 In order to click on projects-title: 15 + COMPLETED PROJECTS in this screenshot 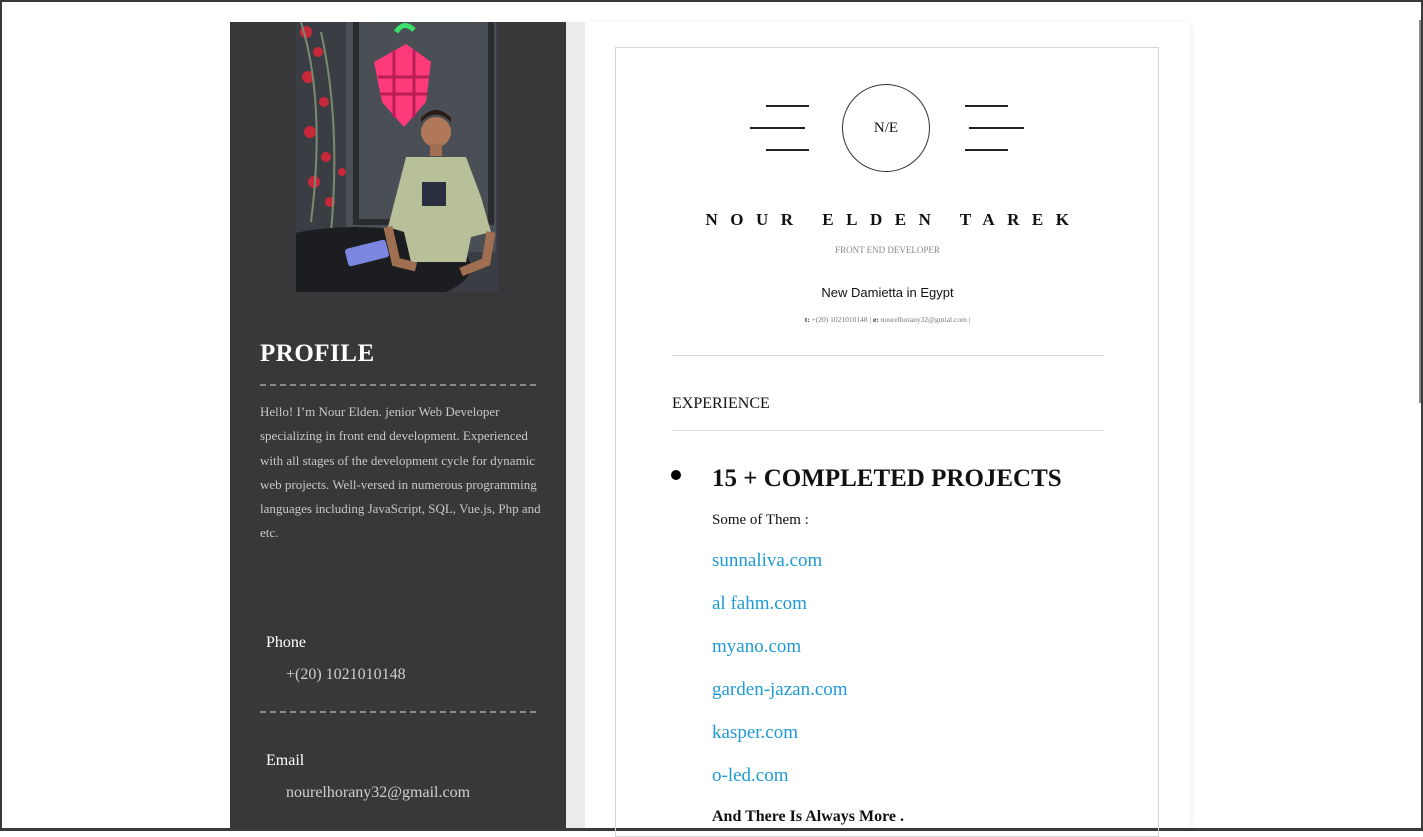, I will do `click(887, 478)`.